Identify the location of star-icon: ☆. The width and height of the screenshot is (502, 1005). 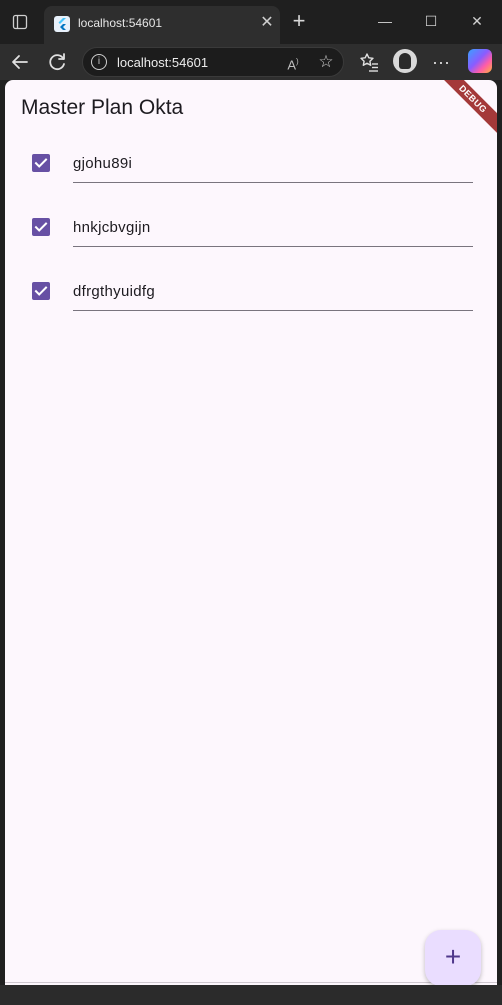
(326, 62).